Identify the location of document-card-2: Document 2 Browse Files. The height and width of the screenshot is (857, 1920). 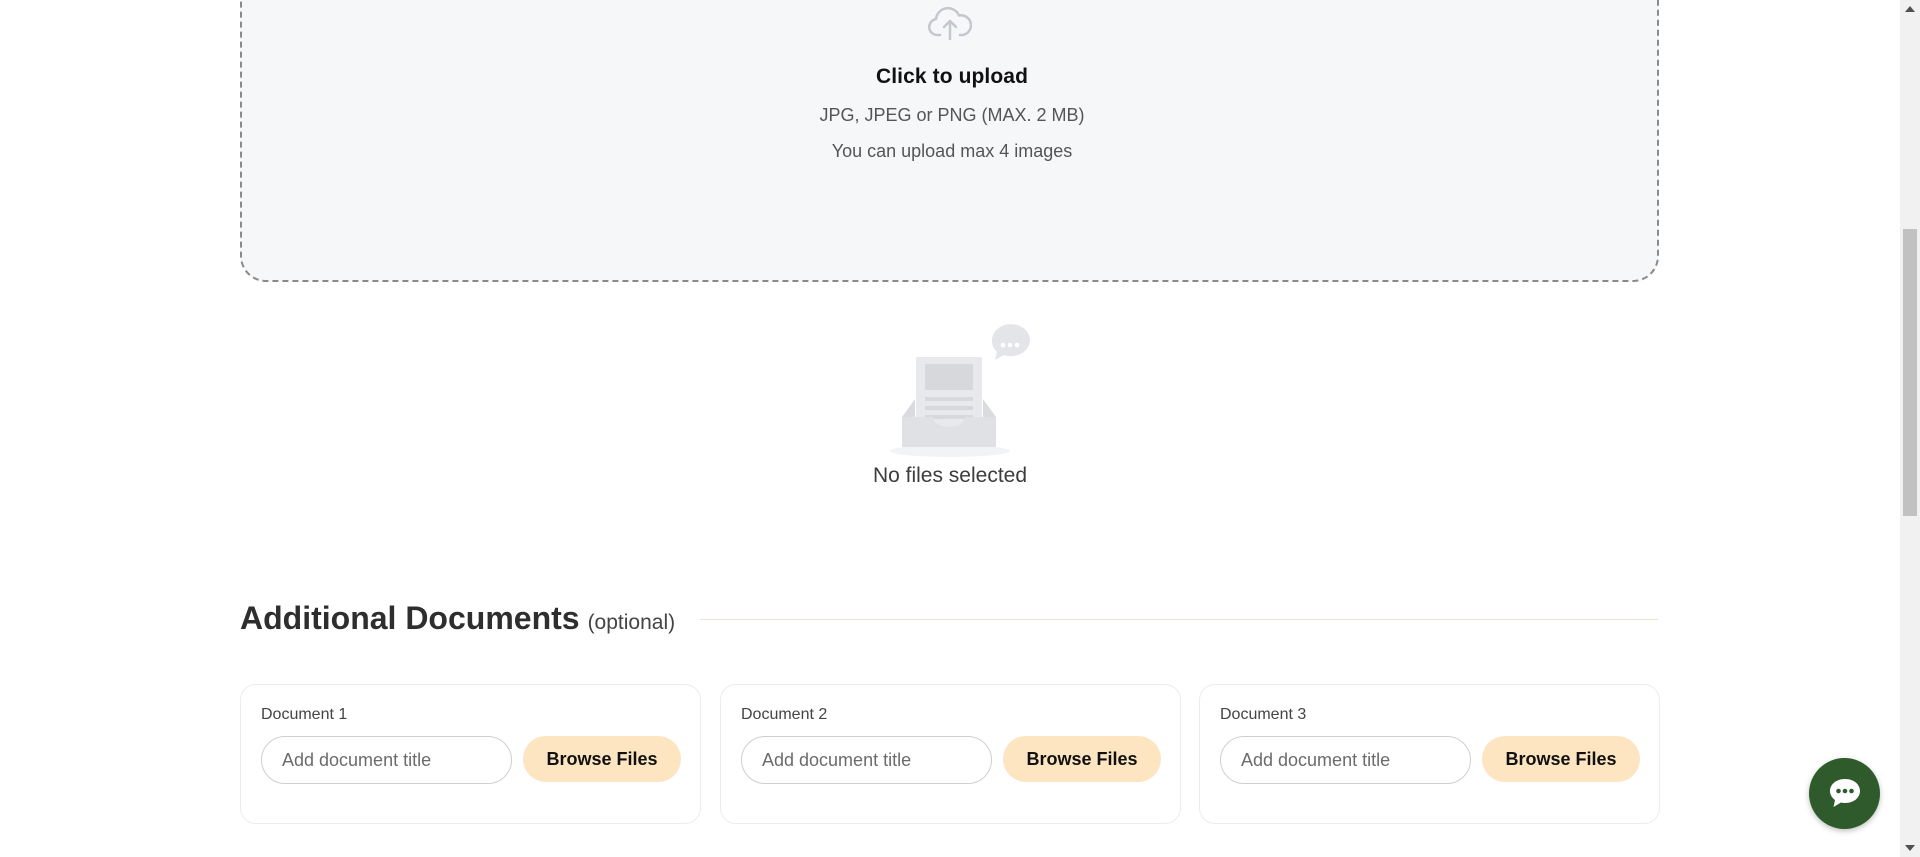
(950, 754).